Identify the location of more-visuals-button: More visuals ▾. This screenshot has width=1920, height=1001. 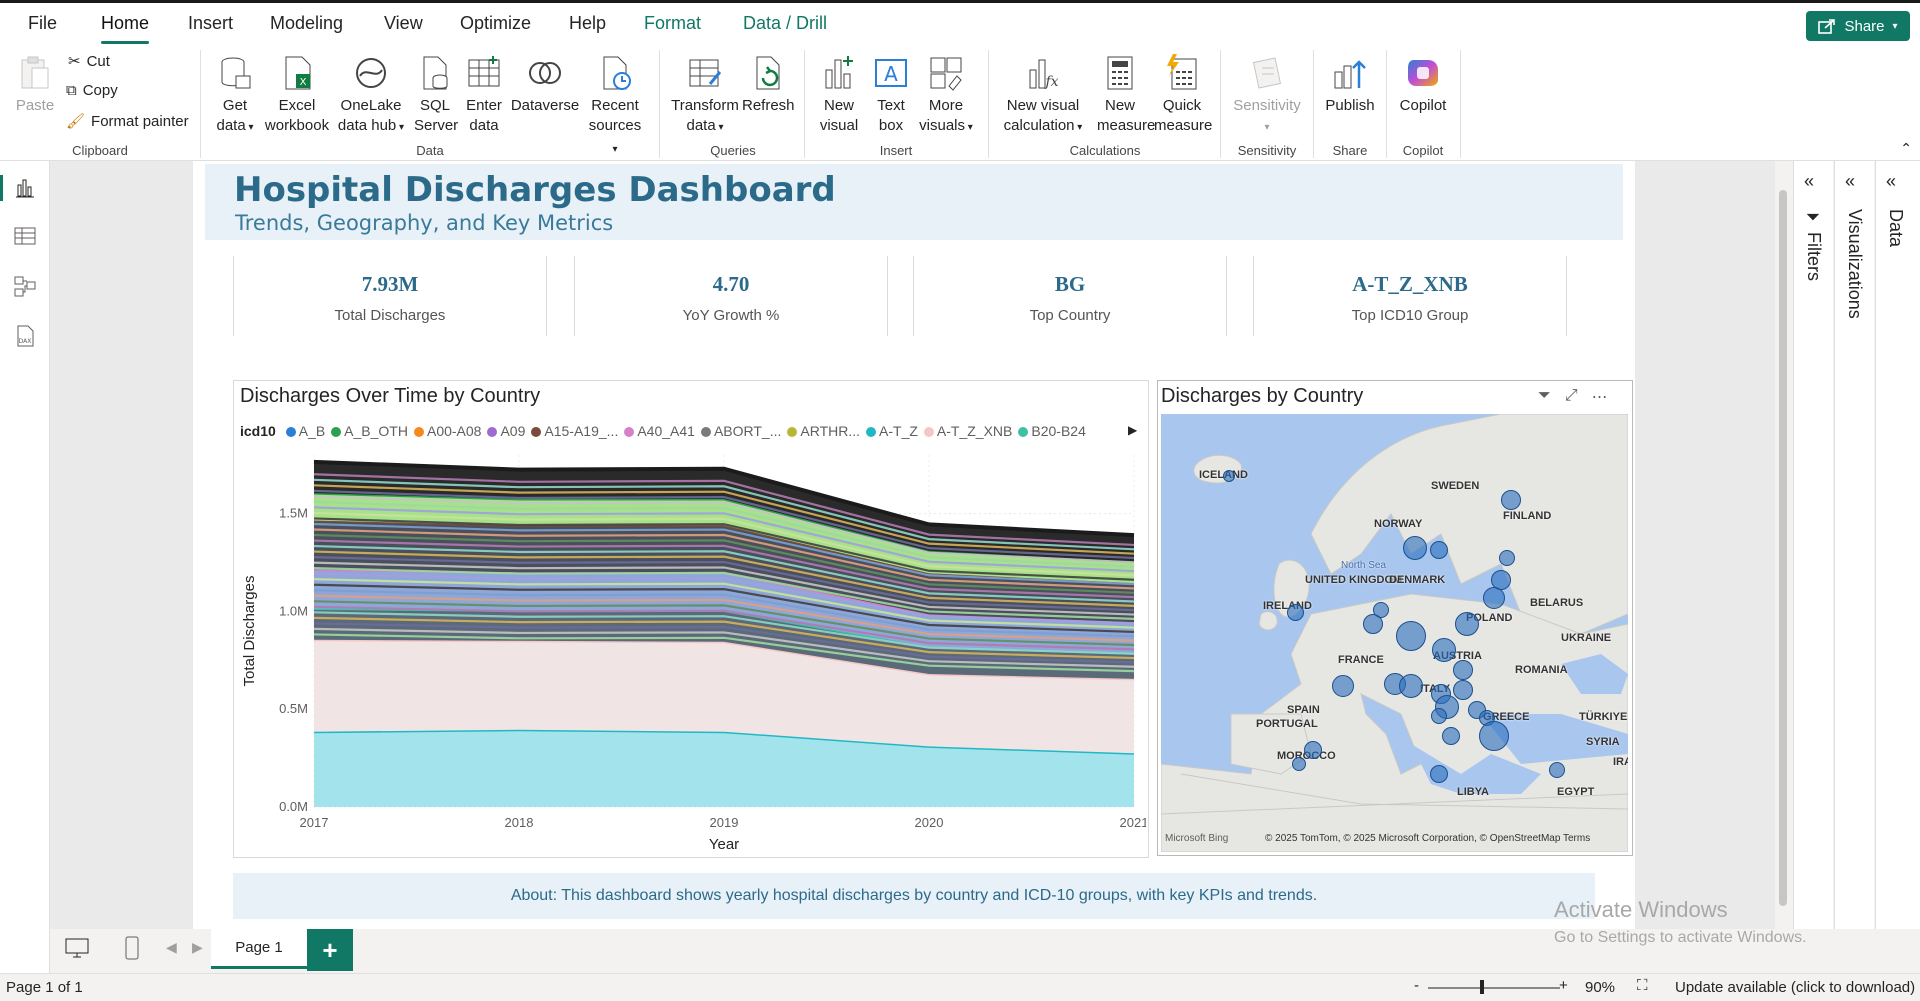
(946, 96).